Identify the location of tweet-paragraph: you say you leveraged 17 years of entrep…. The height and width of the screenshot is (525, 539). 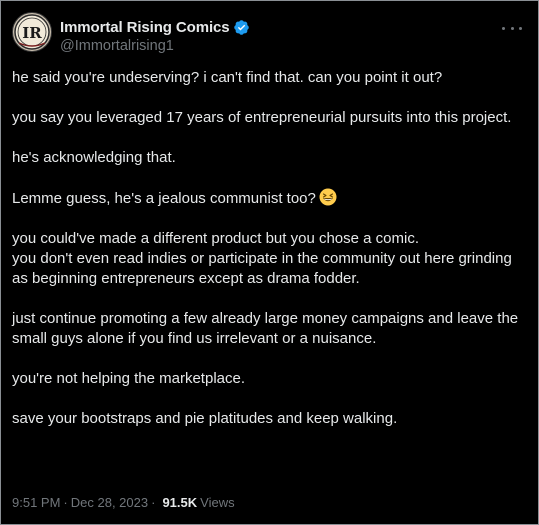
(262, 117).